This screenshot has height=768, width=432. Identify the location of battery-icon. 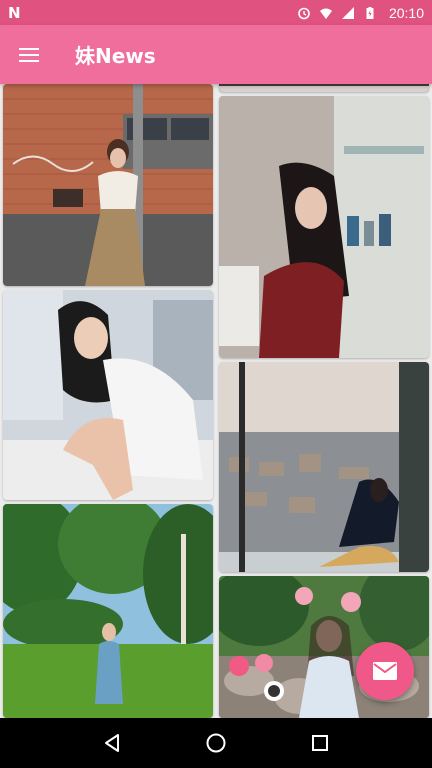
(370, 12).